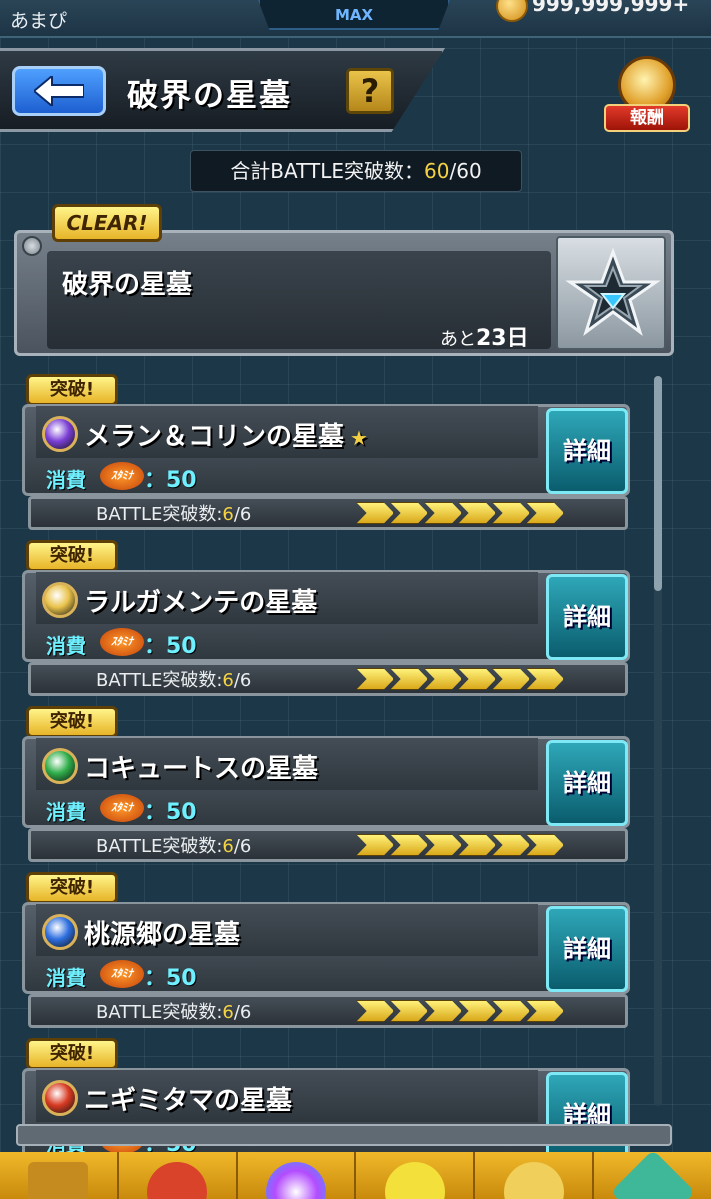 Image resolution: width=711 pixels, height=1199 pixels. Describe the element at coordinates (326, 952) in the screenshot. I see `quest-item: 突破! 桃源郷の星墓消費 ｽﾀﾐﾅ ：50 詳細 BATTLE突破数:6/6` at that location.